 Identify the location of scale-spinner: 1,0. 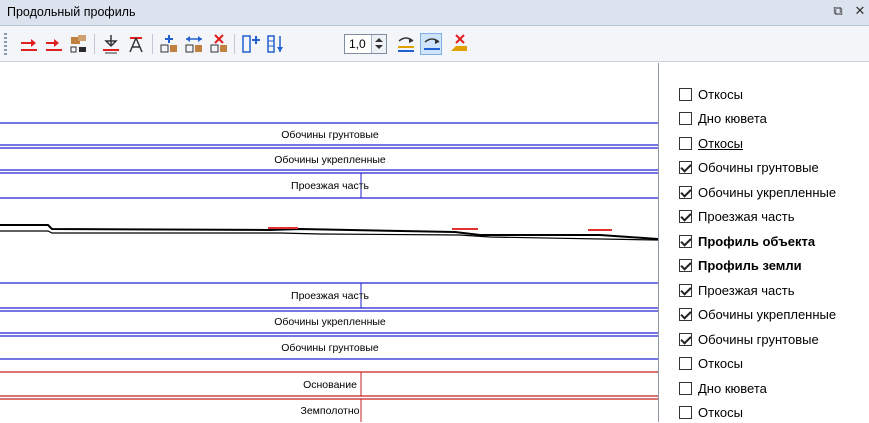
(365, 44).